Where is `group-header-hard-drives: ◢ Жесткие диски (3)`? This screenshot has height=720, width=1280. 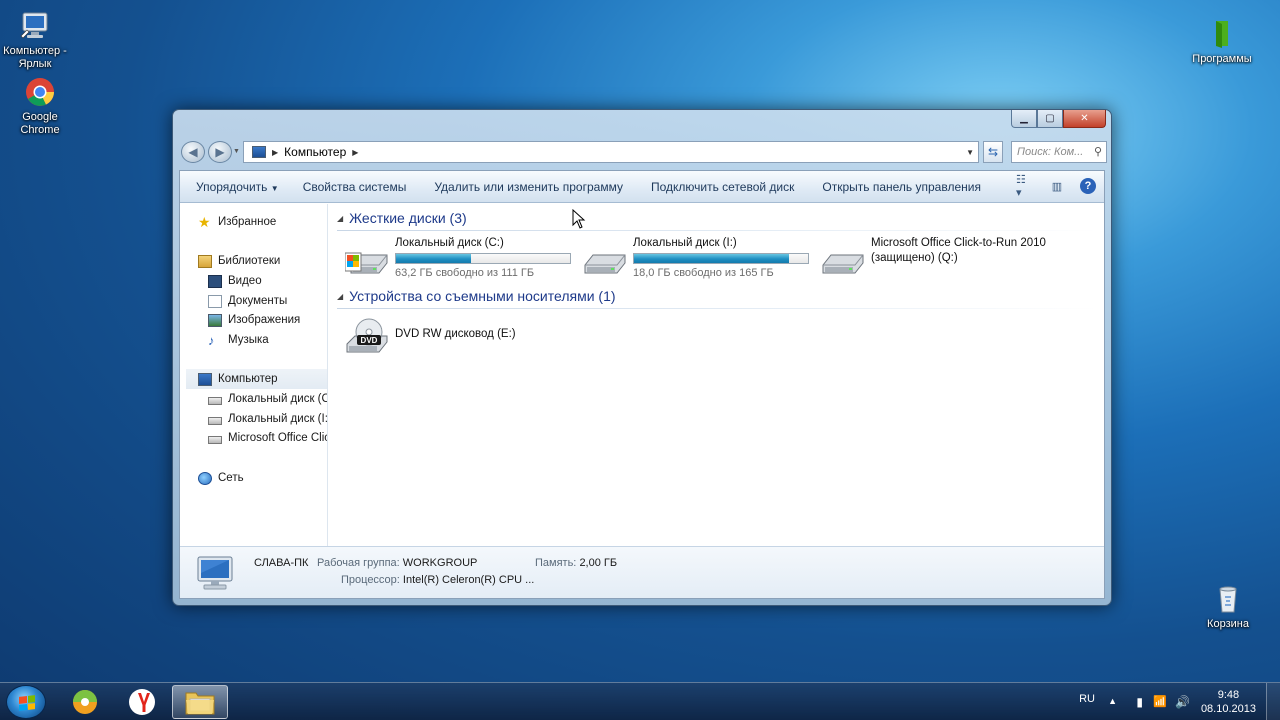 group-header-hard-drives: ◢ Жесткие диски (3) is located at coordinates (717, 219).